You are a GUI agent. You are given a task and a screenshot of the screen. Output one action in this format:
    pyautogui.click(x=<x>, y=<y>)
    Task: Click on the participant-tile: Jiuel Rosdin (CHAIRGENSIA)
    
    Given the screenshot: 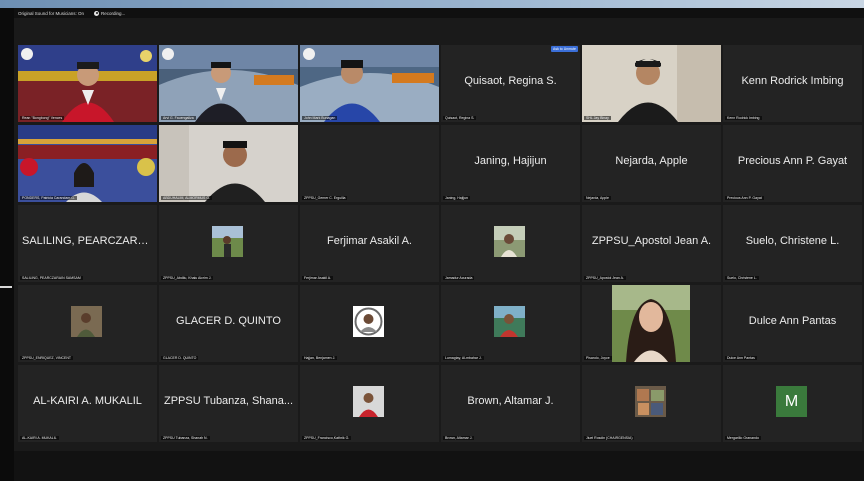 What is the action you would take?
    pyautogui.click(x=651, y=403)
    